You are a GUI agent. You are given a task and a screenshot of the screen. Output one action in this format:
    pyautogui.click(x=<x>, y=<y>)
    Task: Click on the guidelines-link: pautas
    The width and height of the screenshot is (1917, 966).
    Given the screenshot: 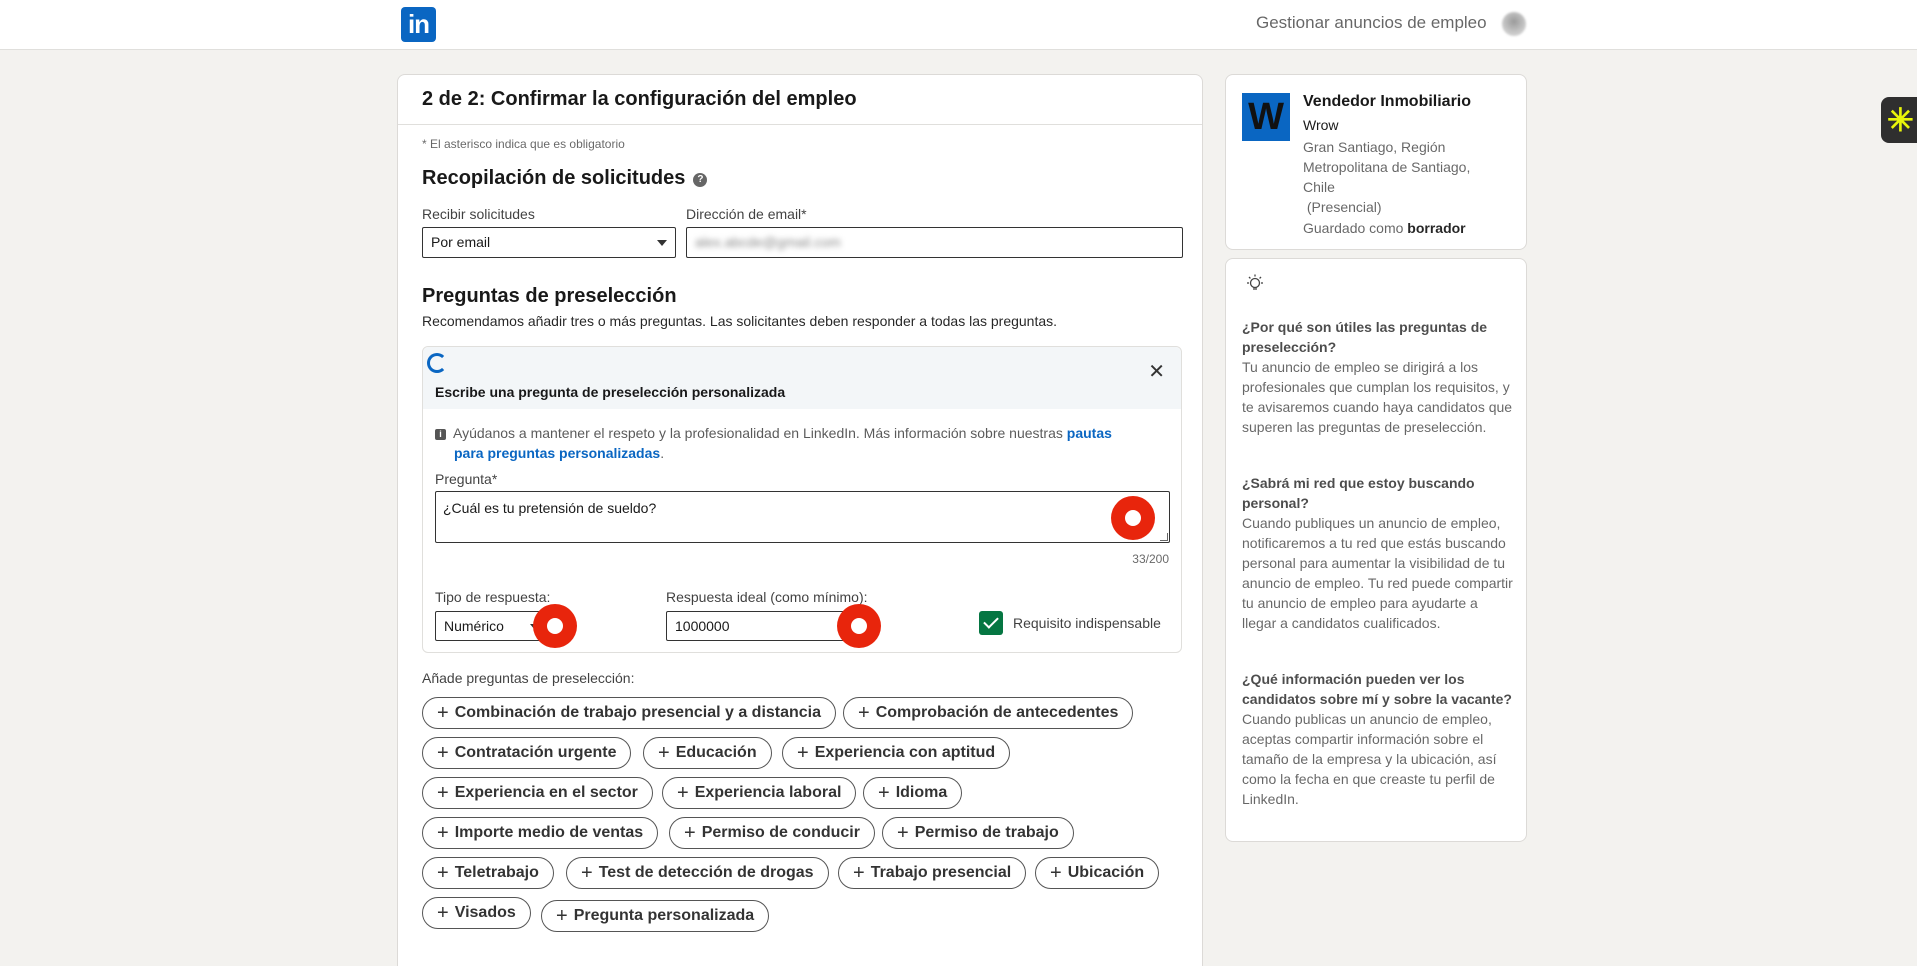 What is the action you would take?
    pyautogui.click(x=1089, y=433)
    